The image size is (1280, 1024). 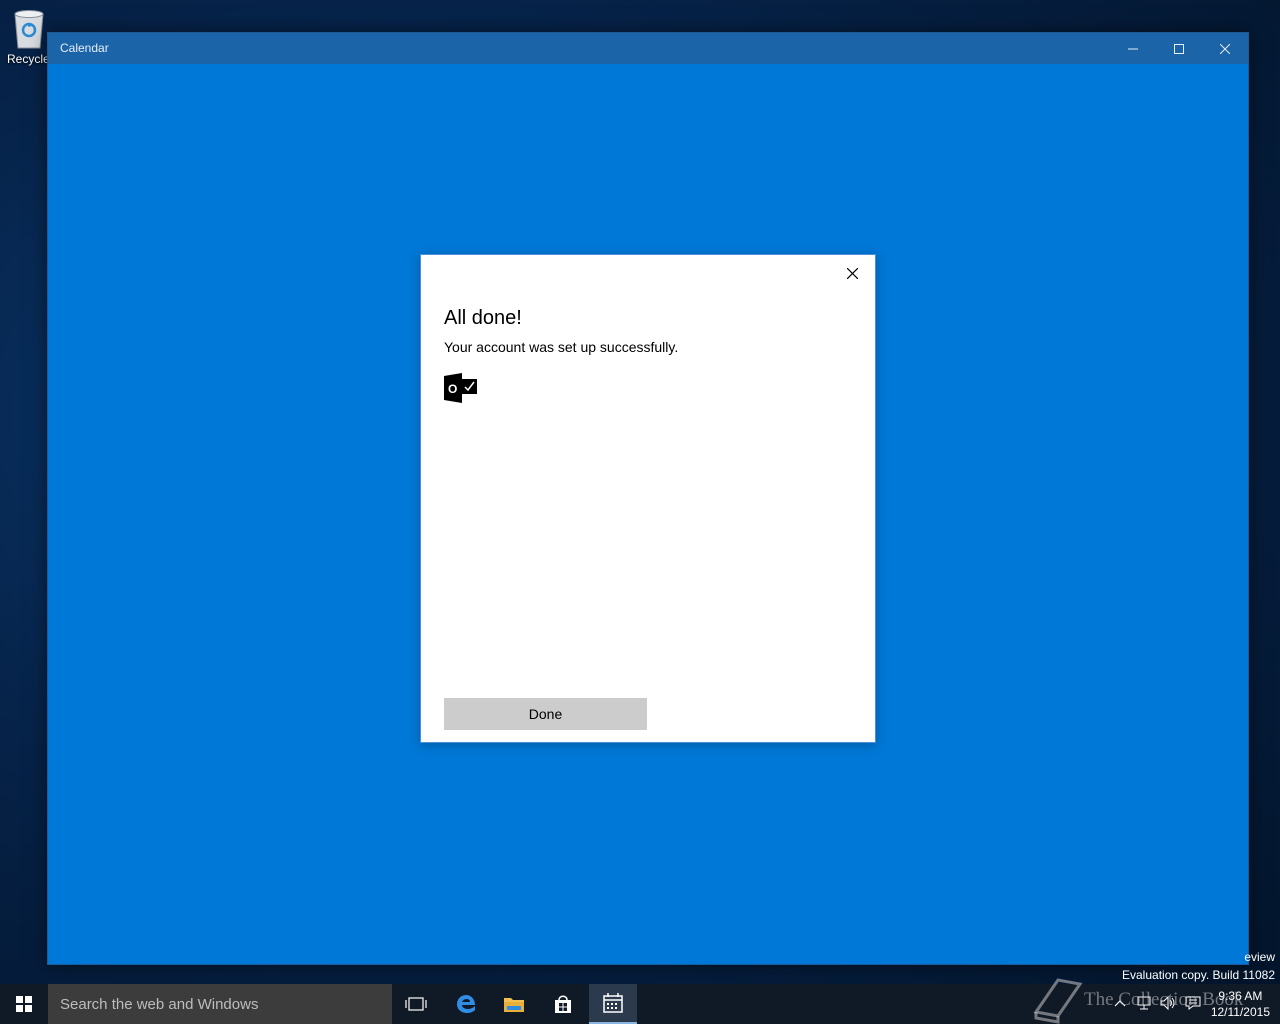 What do you see at coordinates (483, 318) in the screenshot?
I see `dialog-heading: All done!` at bounding box center [483, 318].